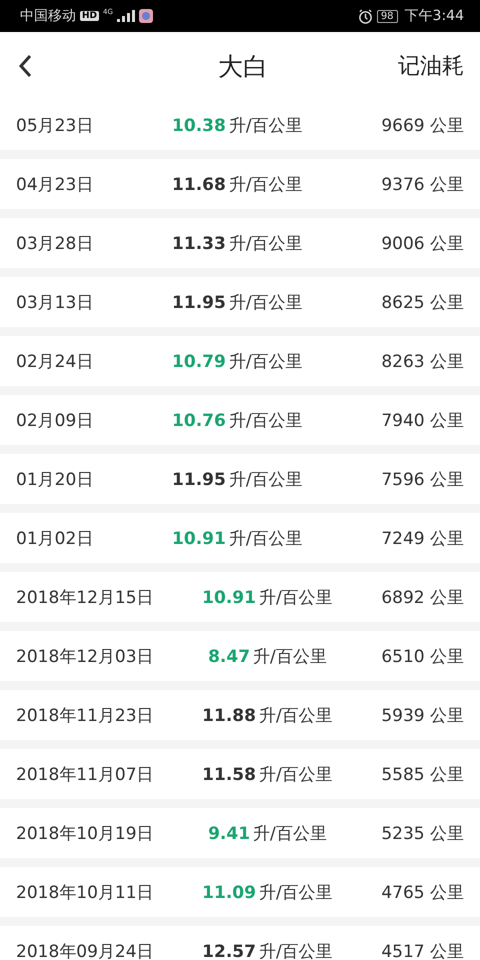  I want to click on odometer-reading: 5585 公里, so click(422, 775).